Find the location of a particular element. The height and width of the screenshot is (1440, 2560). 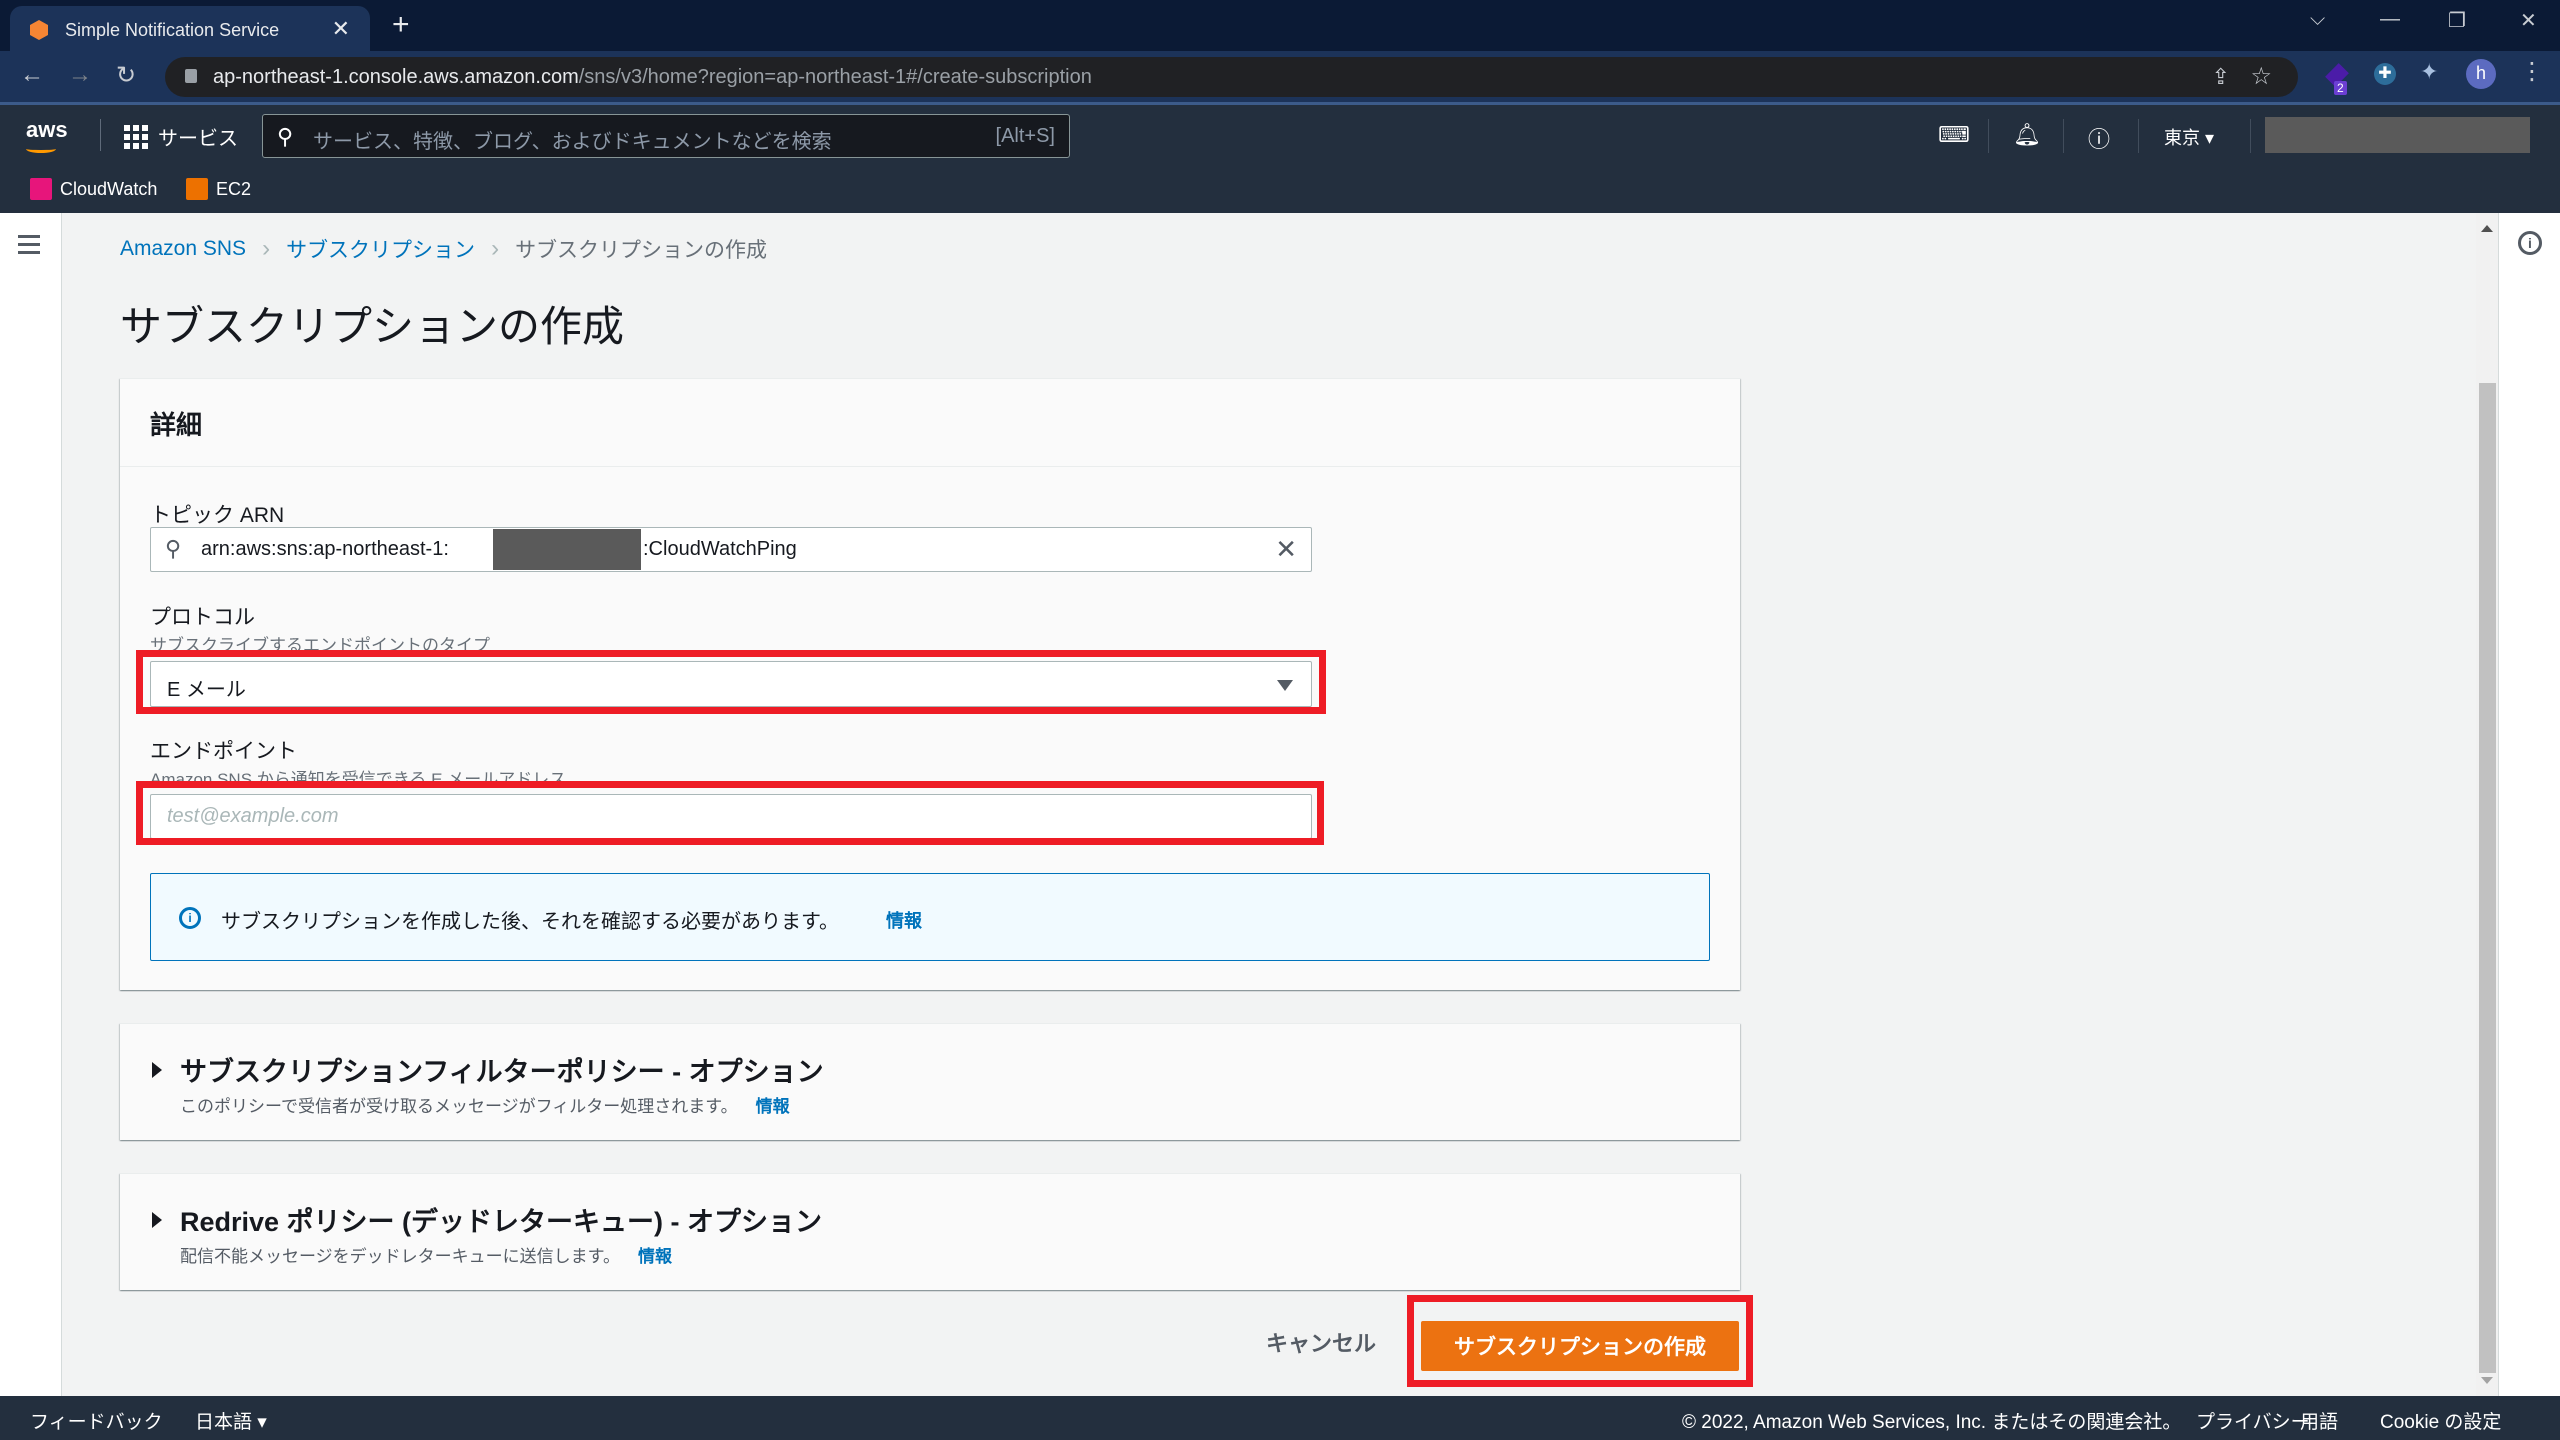

back-icon: ← is located at coordinates (32, 75).